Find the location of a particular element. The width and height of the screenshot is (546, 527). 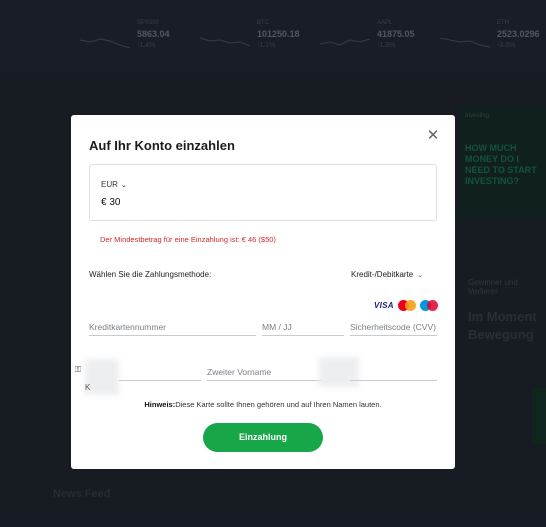

payment-method-select: Kredit-/Debitkarte ⌄ is located at coordinates (387, 274).